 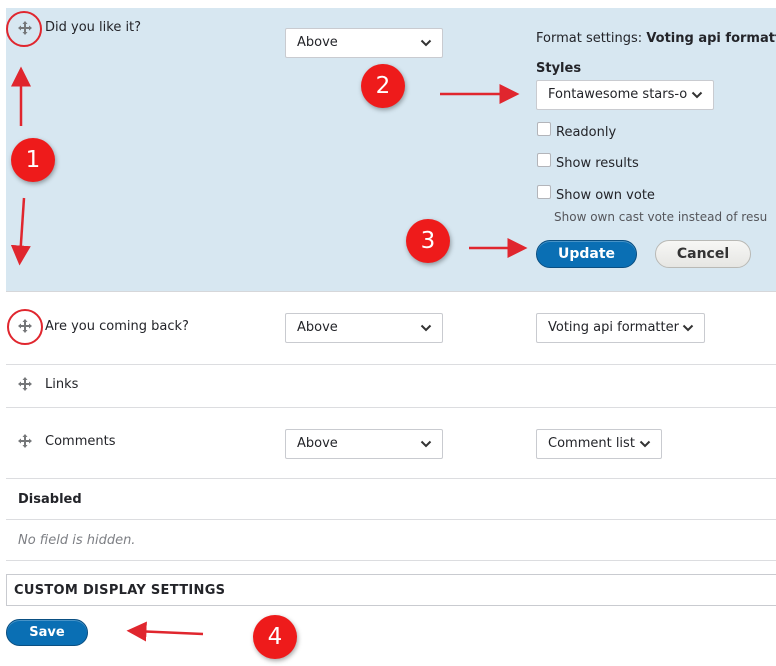 What do you see at coordinates (275, 637) in the screenshot?
I see `annotation-marker-4: 4` at bounding box center [275, 637].